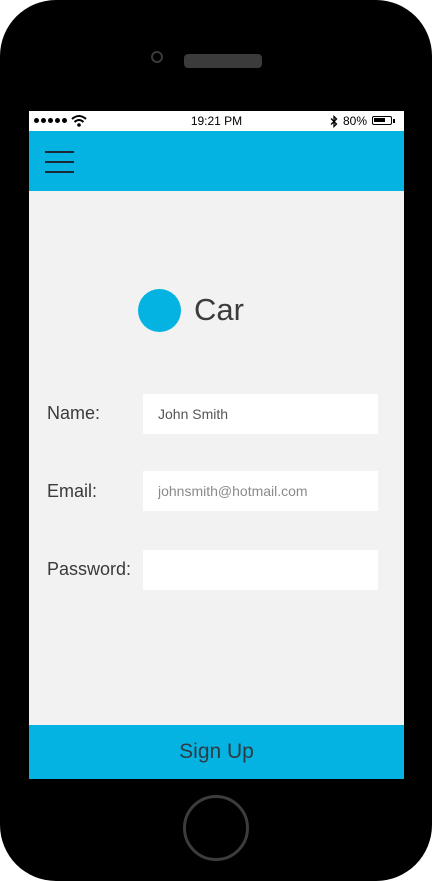  What do you see at coordinates (260, 414) in the screenshot?
I see `name-input` at bounding box center [260, 414].